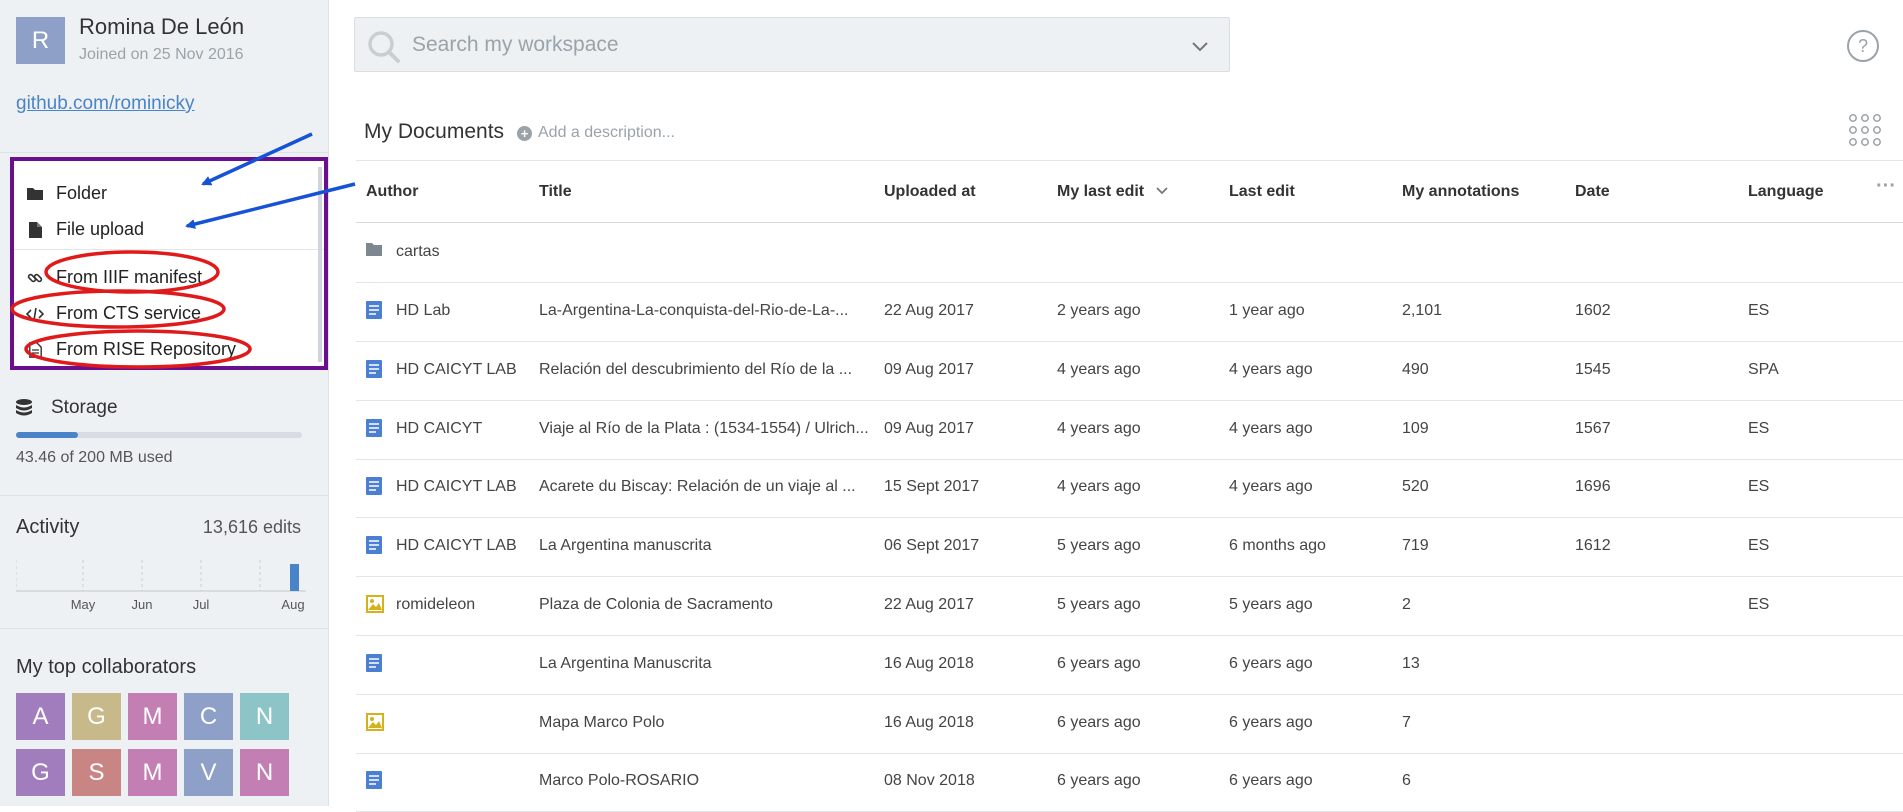 Image resolution: width=1903 pixels, height=812 pixels. I want to click on chevron-down-icon, so click(1200, 49).